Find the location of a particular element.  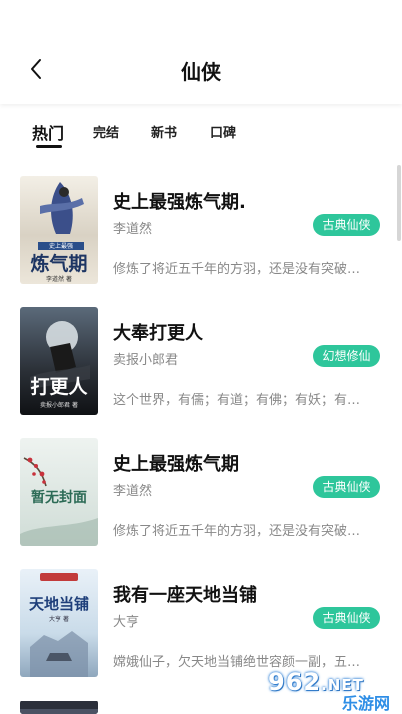

watermark-site: 乐游网 is located at coordinates (366, 703).